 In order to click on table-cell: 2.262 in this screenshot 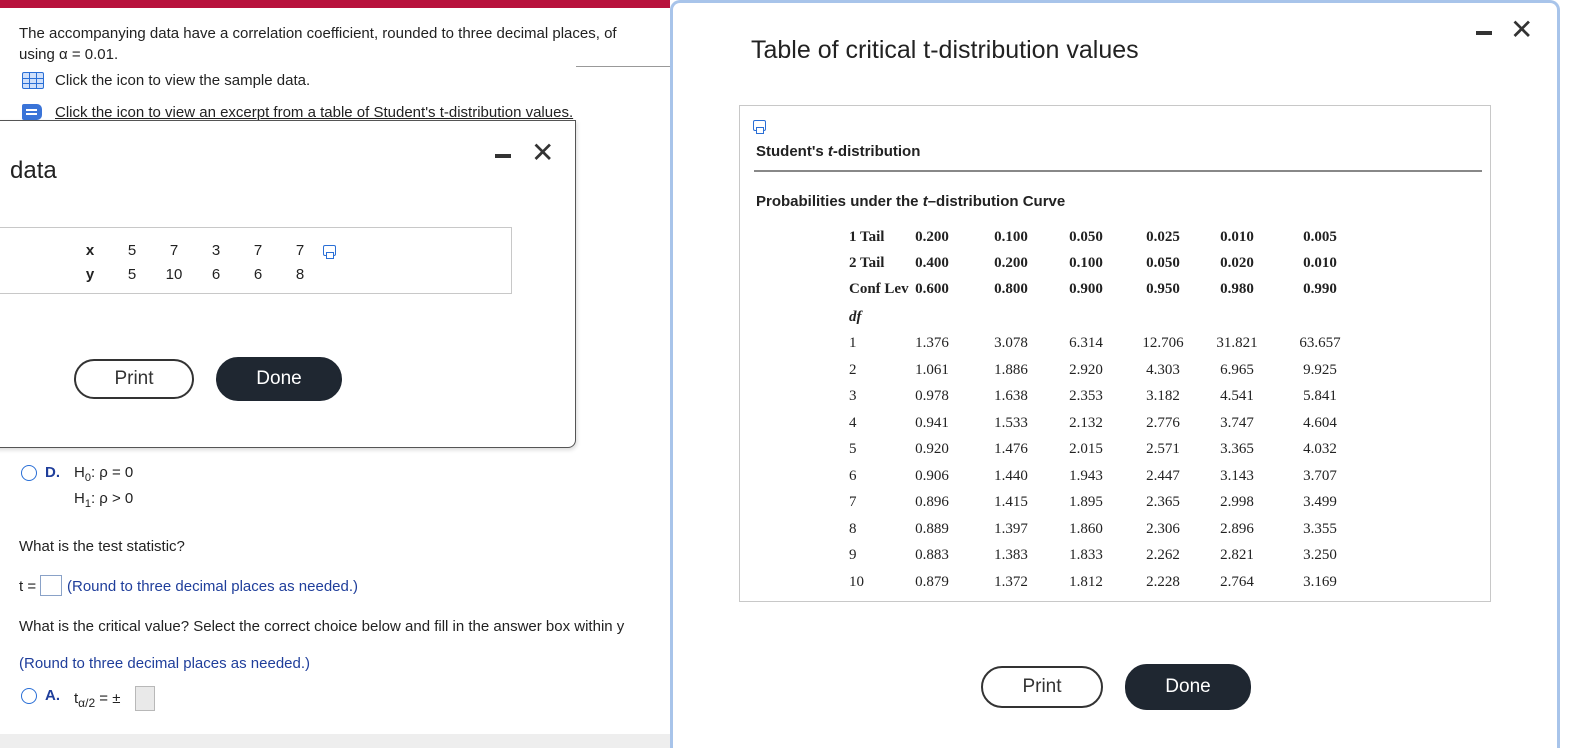, I will do `click(1163, 555)`.